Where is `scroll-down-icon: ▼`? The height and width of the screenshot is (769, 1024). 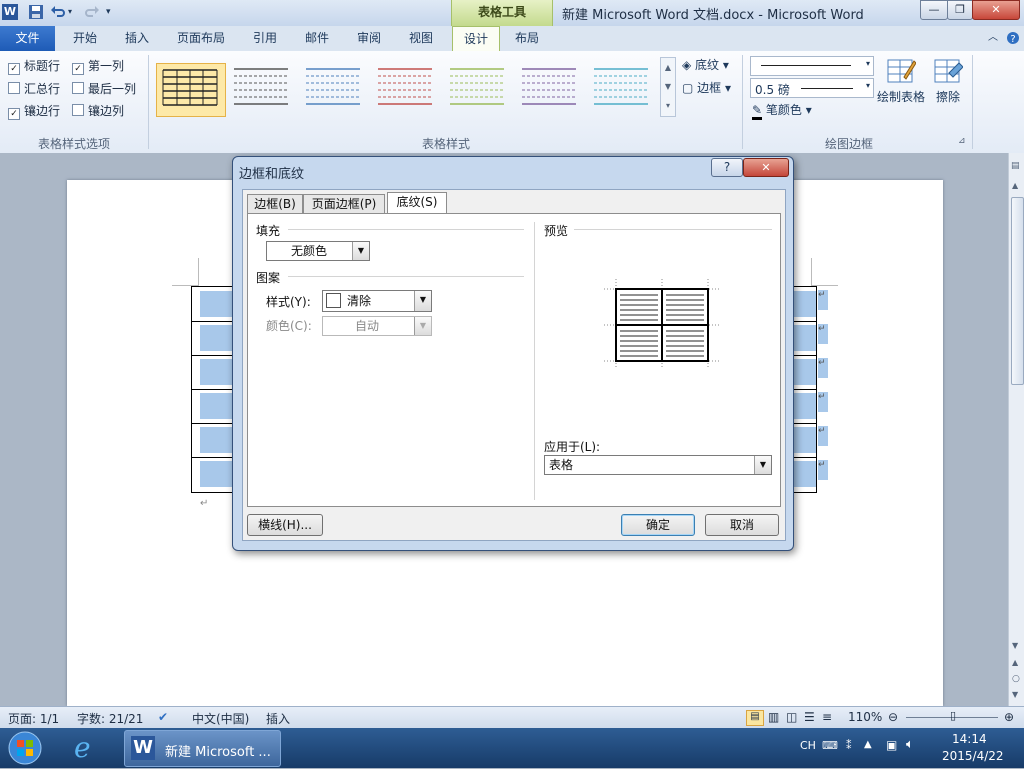
scroll-down-icon: ▼ is located at coordinates (1015, 645).